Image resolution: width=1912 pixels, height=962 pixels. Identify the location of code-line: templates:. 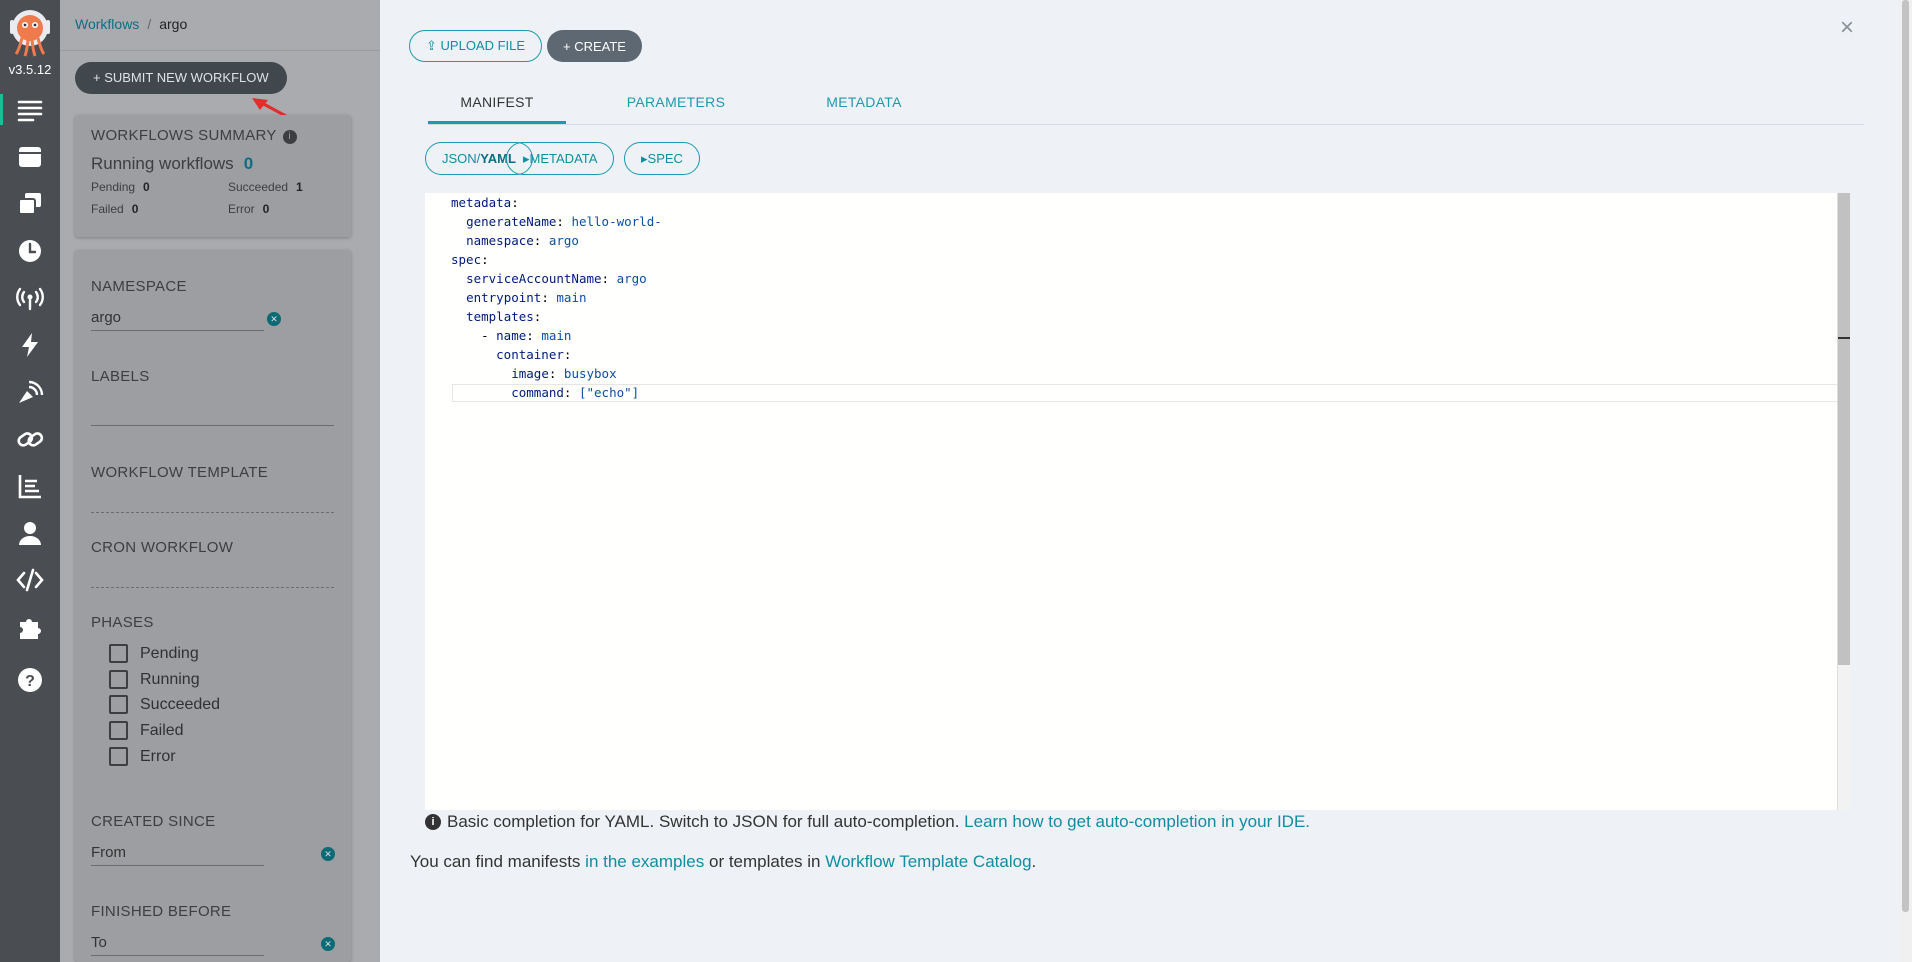
(556, 316).